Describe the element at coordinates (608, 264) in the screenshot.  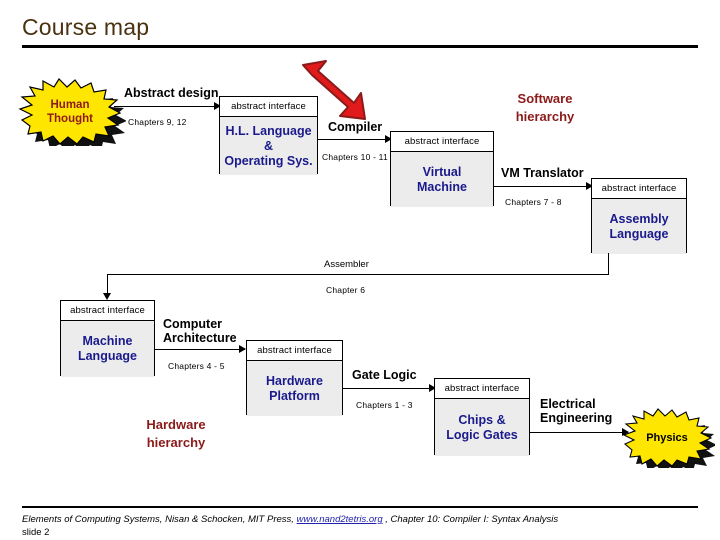
I see `connector-assembler-seg-down-right` at that location.